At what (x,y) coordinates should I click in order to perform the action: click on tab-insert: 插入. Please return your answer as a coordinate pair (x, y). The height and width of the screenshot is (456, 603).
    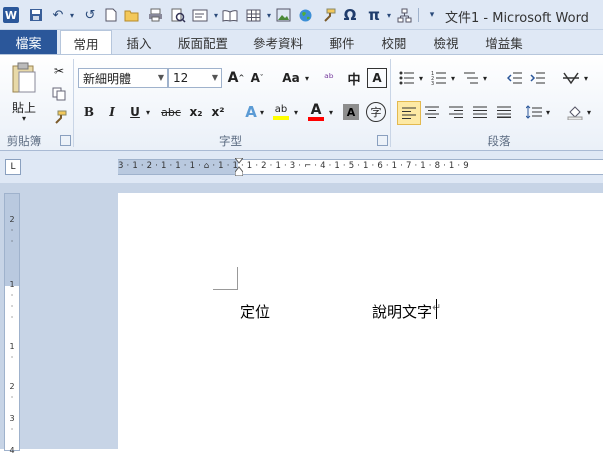
    Looking at the image, I should click on (139, 42).